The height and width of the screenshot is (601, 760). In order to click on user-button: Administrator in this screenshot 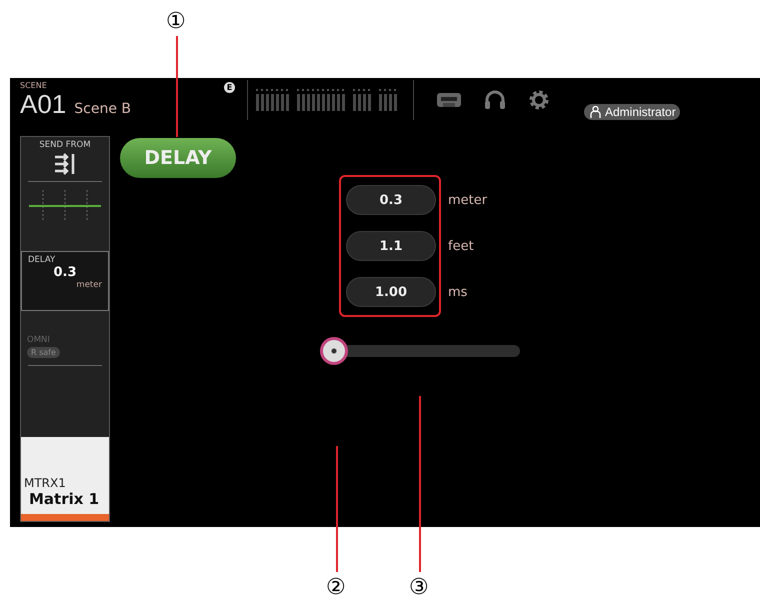, I will do `click(632, 112)`.